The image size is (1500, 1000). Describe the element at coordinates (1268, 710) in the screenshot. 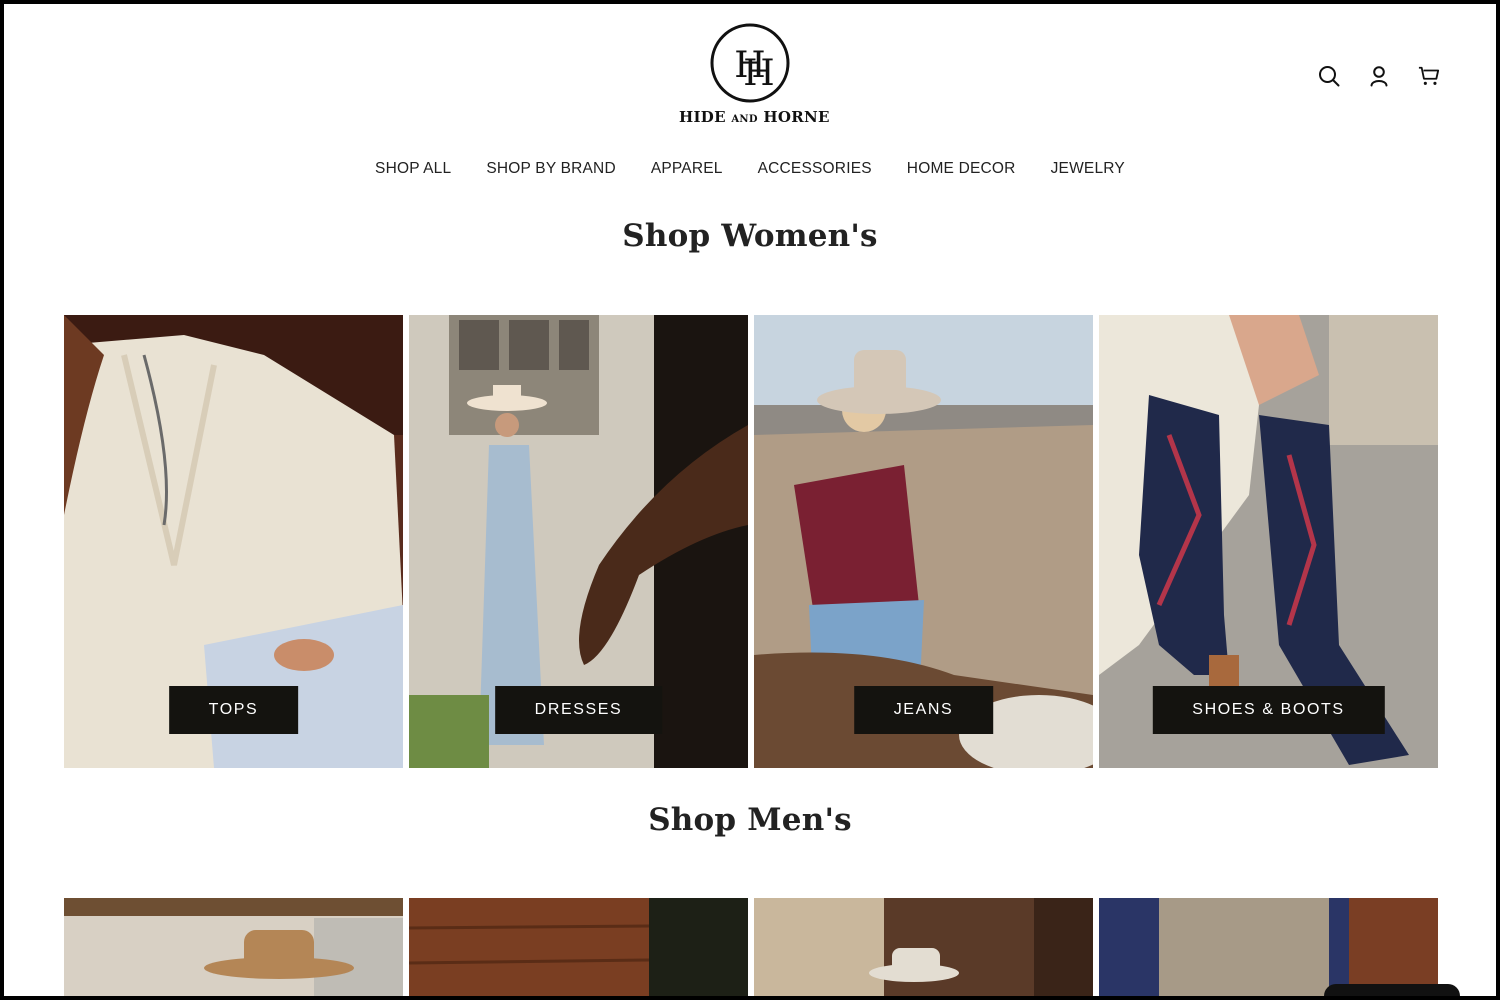

I see `tile-label-shoes-boots: SHOES & BOOTS` at that location.